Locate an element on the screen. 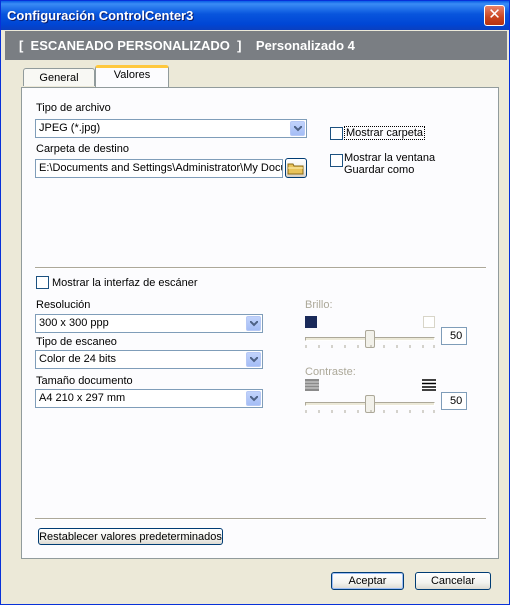  high-contrast-icon is located at coordinates (429, 385).